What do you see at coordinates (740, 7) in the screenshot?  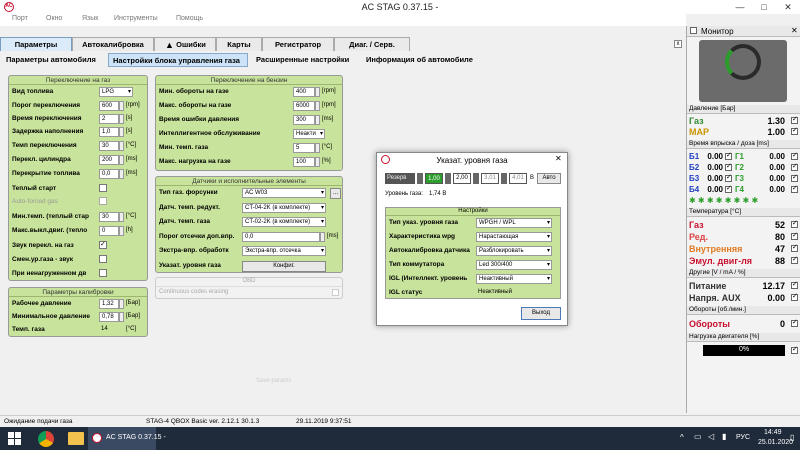 I see `minimize-button: —` at bounding box center [740, 7].